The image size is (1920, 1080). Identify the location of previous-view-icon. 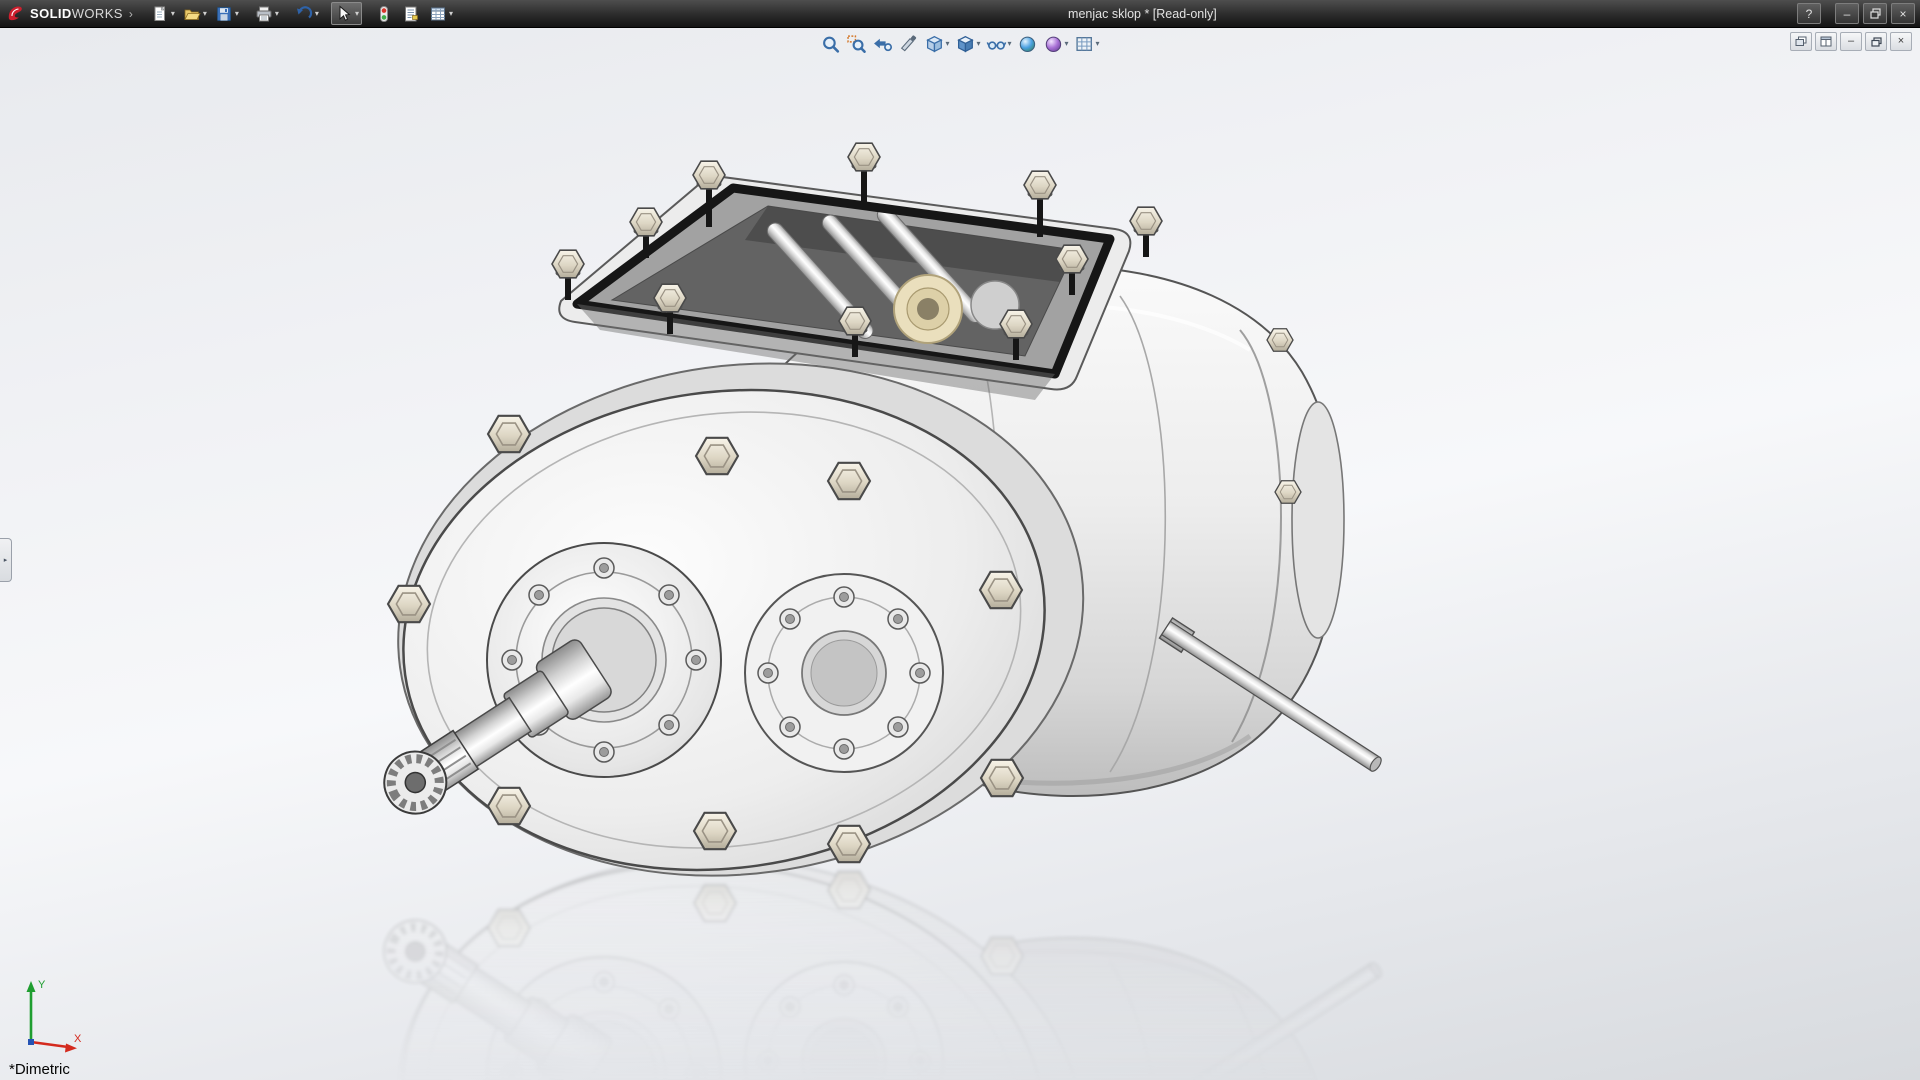
(883, 45).